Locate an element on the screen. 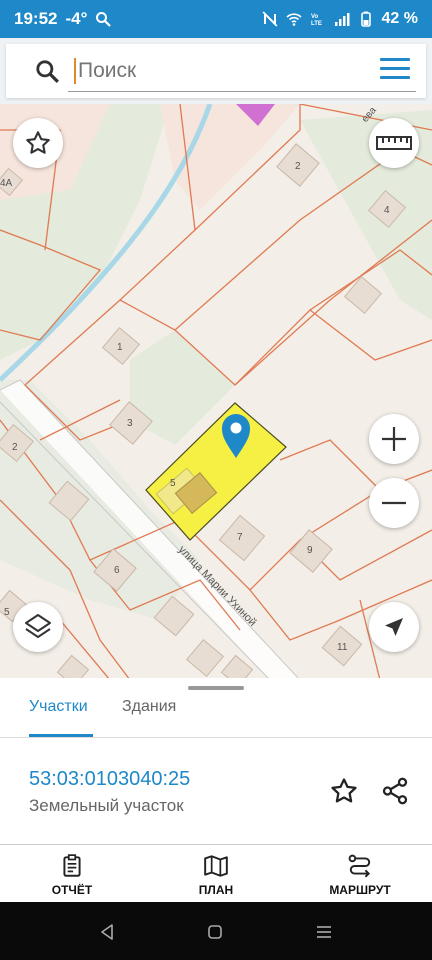 This screenshot has height=960, width=432. status-temperature: -4° is located at coordinates (76, 18).